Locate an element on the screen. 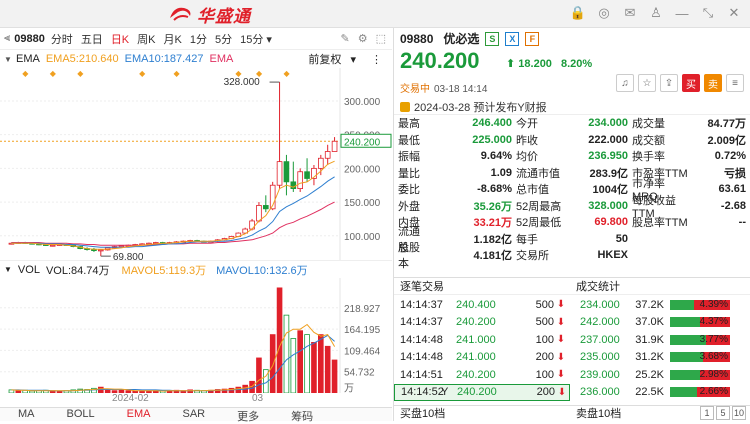  minimize-icon: — is located at coordinates (682, 13).